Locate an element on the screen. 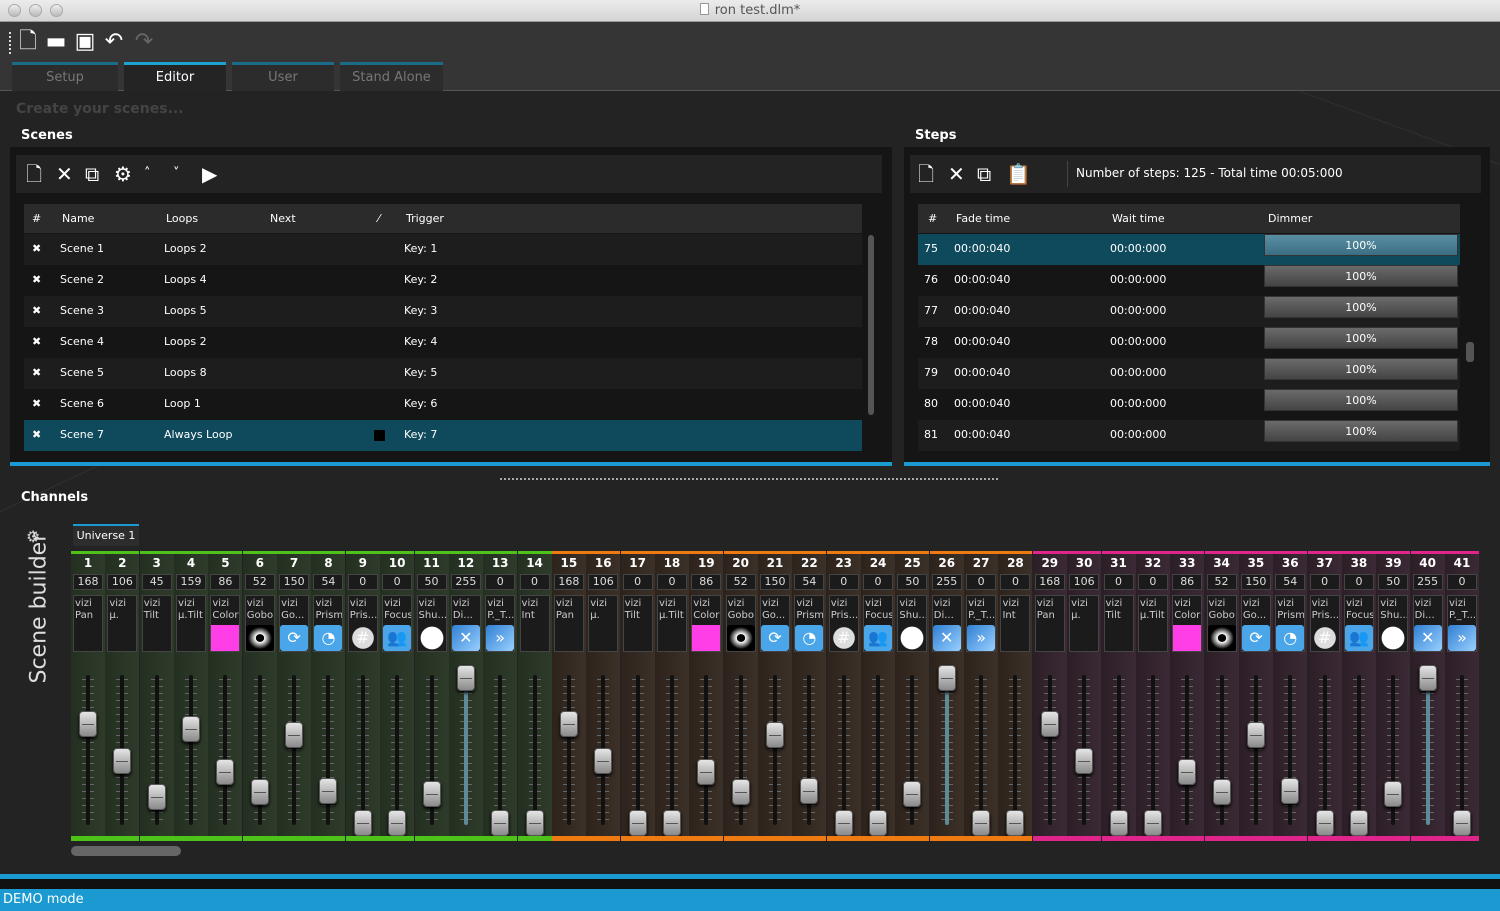 This screenshot has height=911, width=1500. scene-row: ✖ Scene 2 Loops 4 Key: 2 is located at coordinates (443, 280).